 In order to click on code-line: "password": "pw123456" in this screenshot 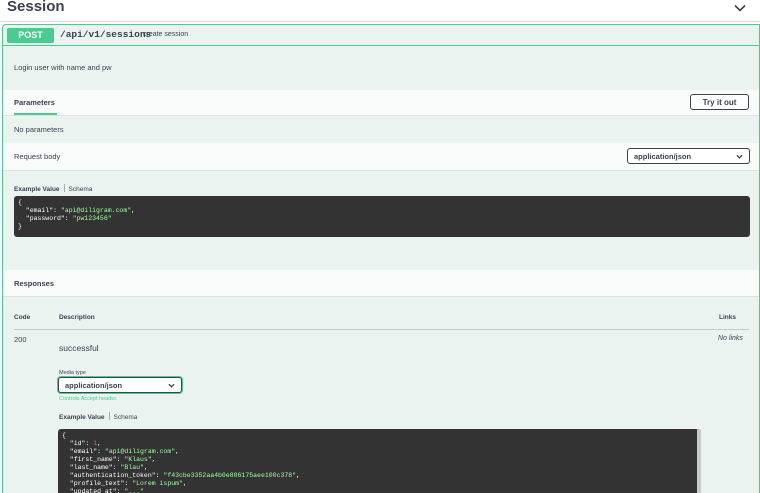, I will do `click(382, 219)`.